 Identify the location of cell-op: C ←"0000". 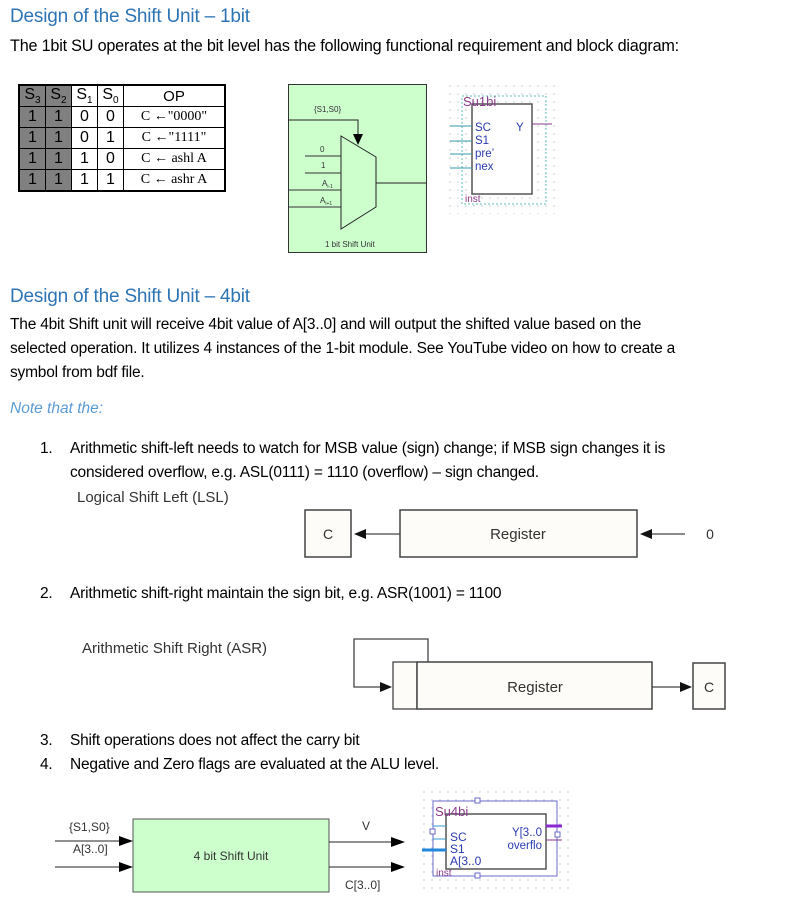
(174, 117).